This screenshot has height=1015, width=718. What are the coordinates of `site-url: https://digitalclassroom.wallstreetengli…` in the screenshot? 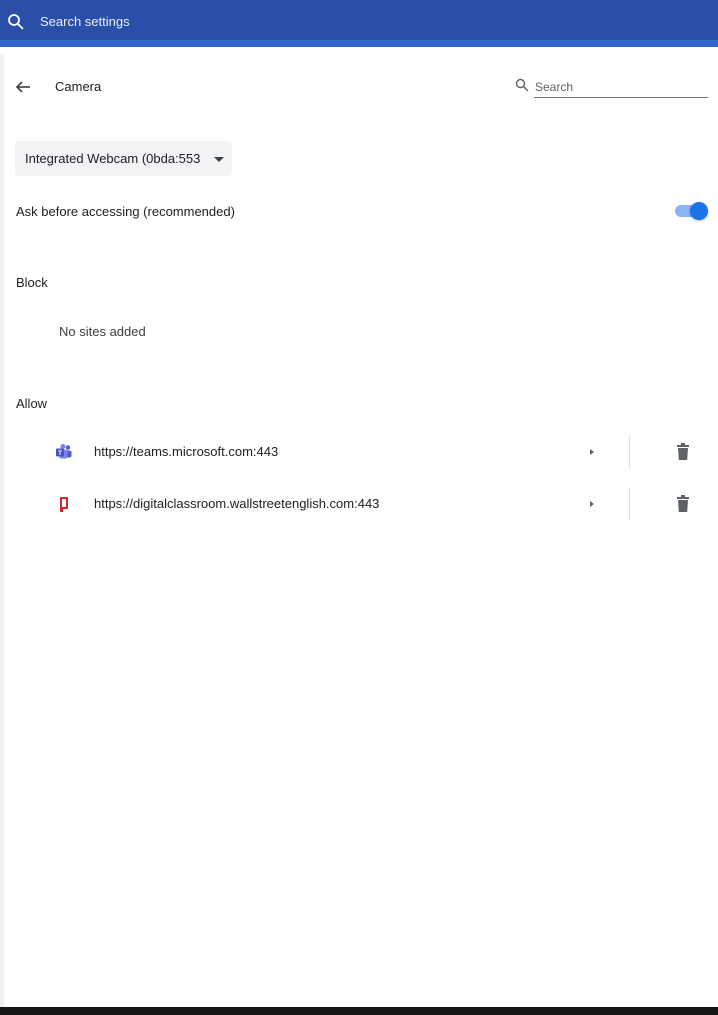 It's located at (237, 503).